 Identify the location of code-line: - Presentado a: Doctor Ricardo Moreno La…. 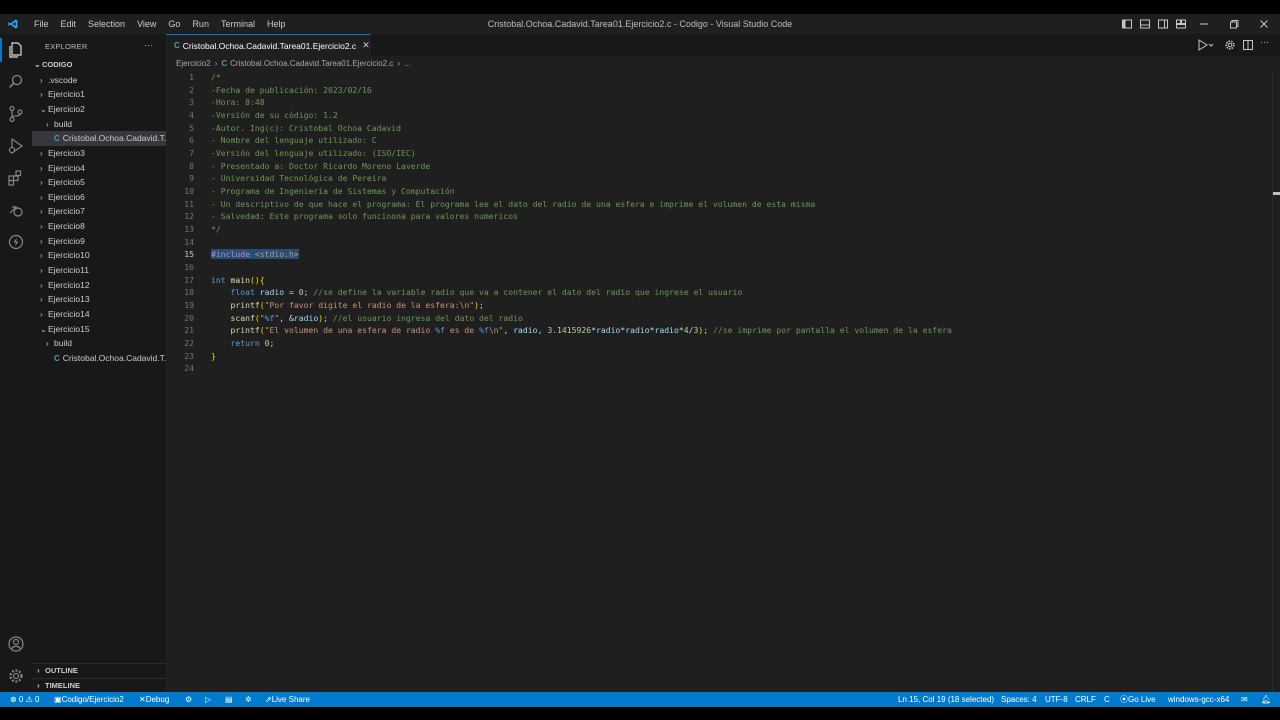
(320, 166).